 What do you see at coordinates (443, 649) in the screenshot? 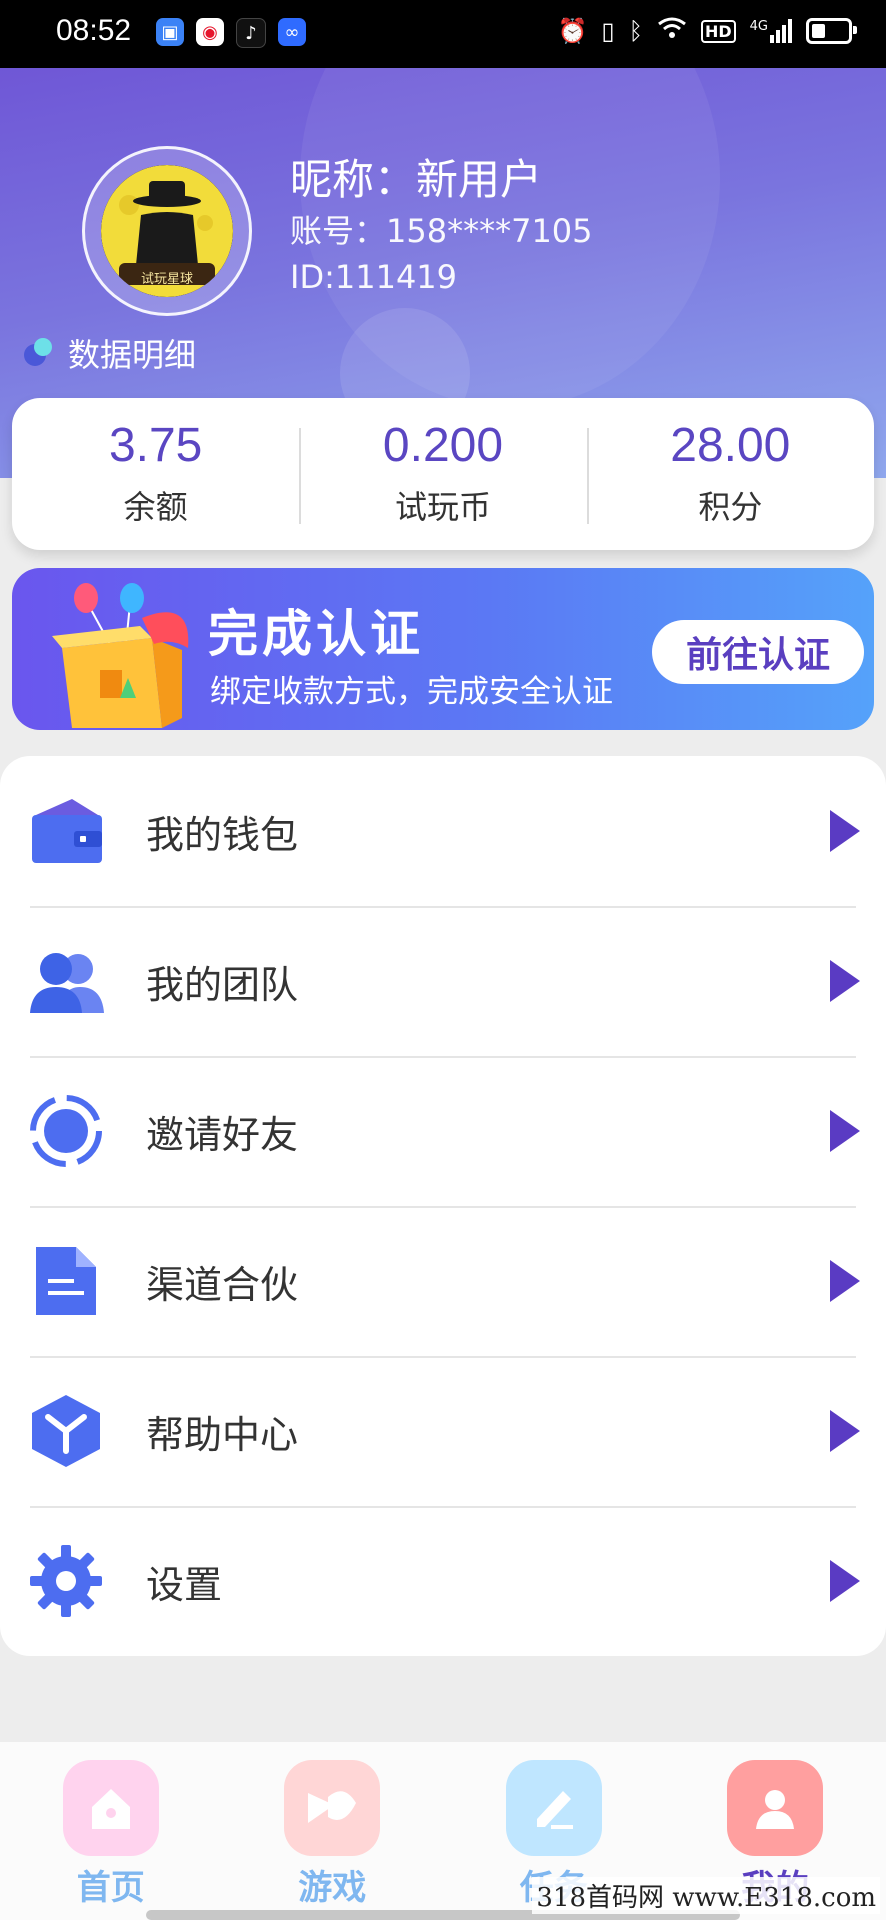
I see `verification-banner: 完成认证 绑定收款方式，完成安全认证 前往认证` at bounding box center [443, 649].